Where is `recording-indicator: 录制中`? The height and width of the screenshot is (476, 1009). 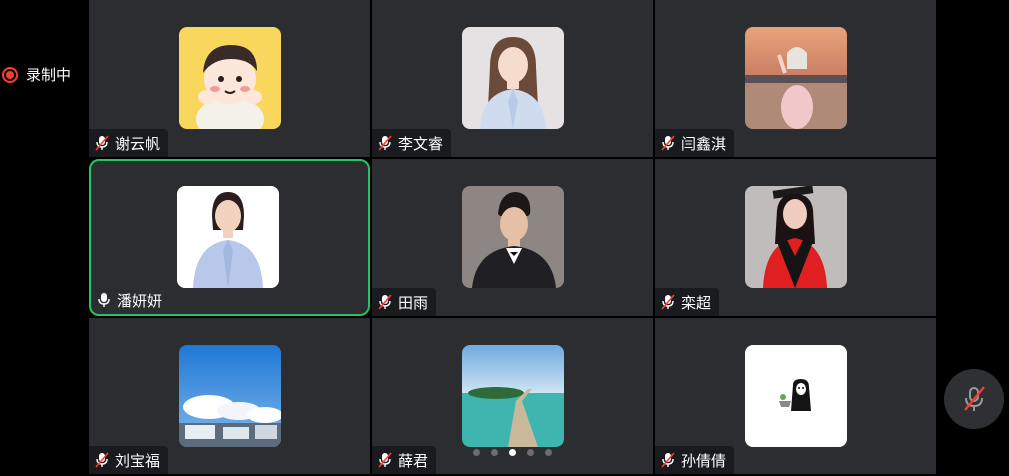 recording-indicator: 录制中 is located at coordinates (36, 74).